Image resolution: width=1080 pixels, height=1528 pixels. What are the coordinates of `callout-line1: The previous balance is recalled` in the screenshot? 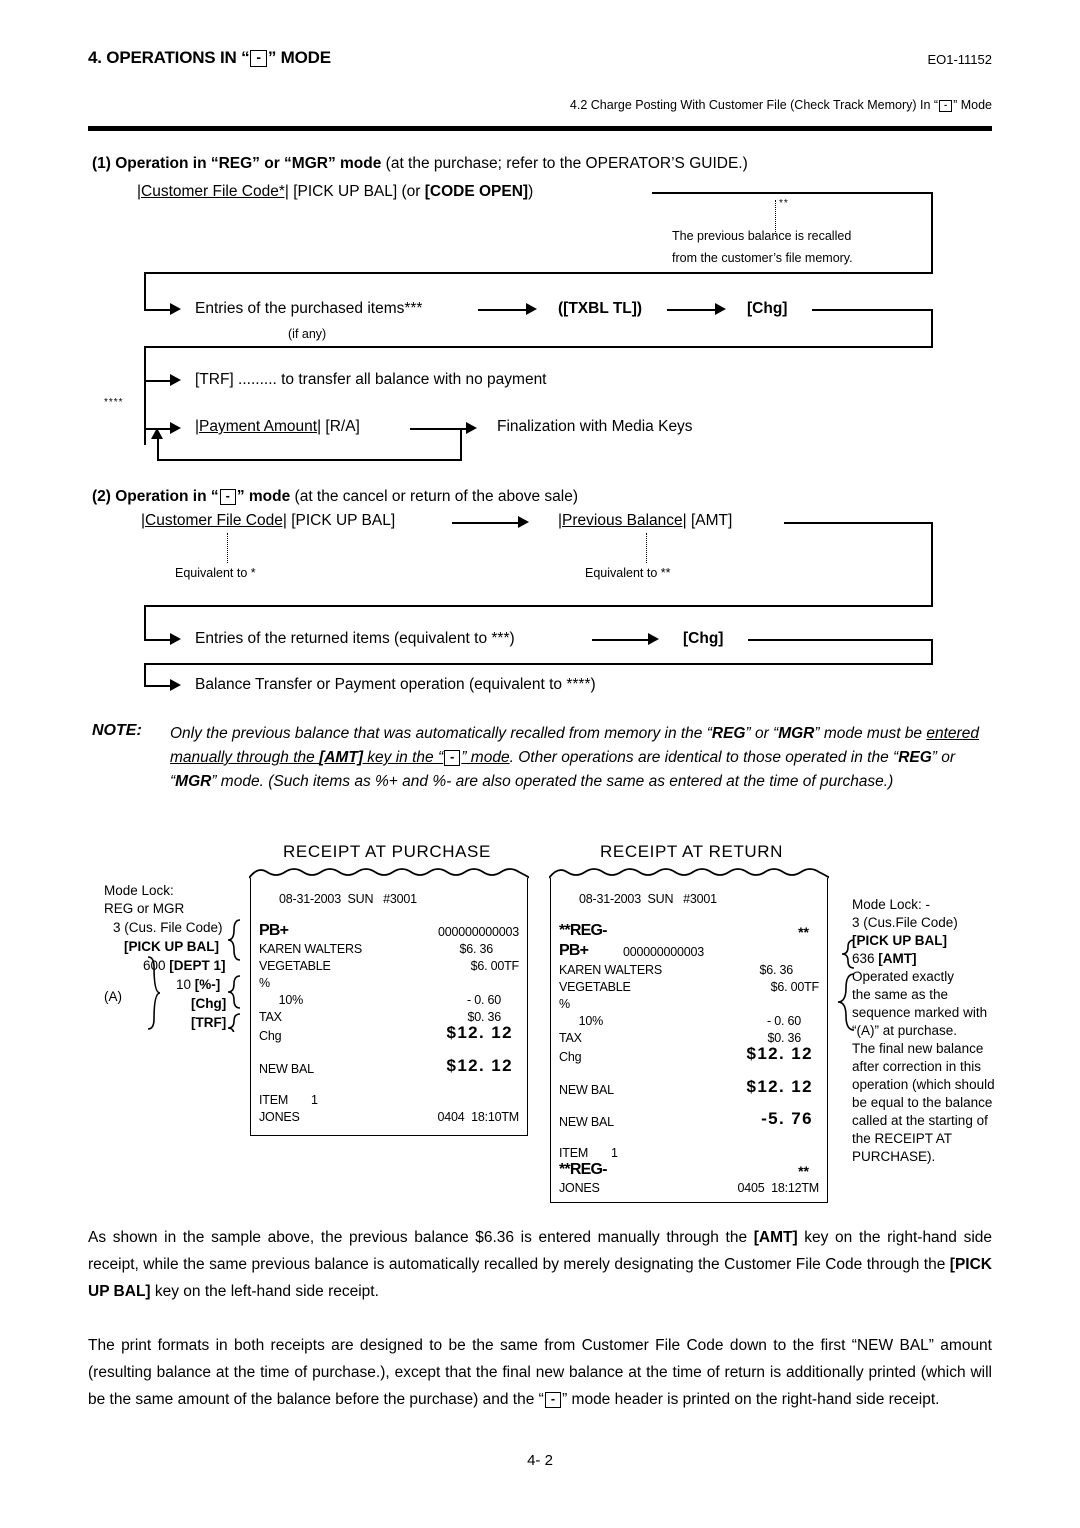 It's located at (762, 236).